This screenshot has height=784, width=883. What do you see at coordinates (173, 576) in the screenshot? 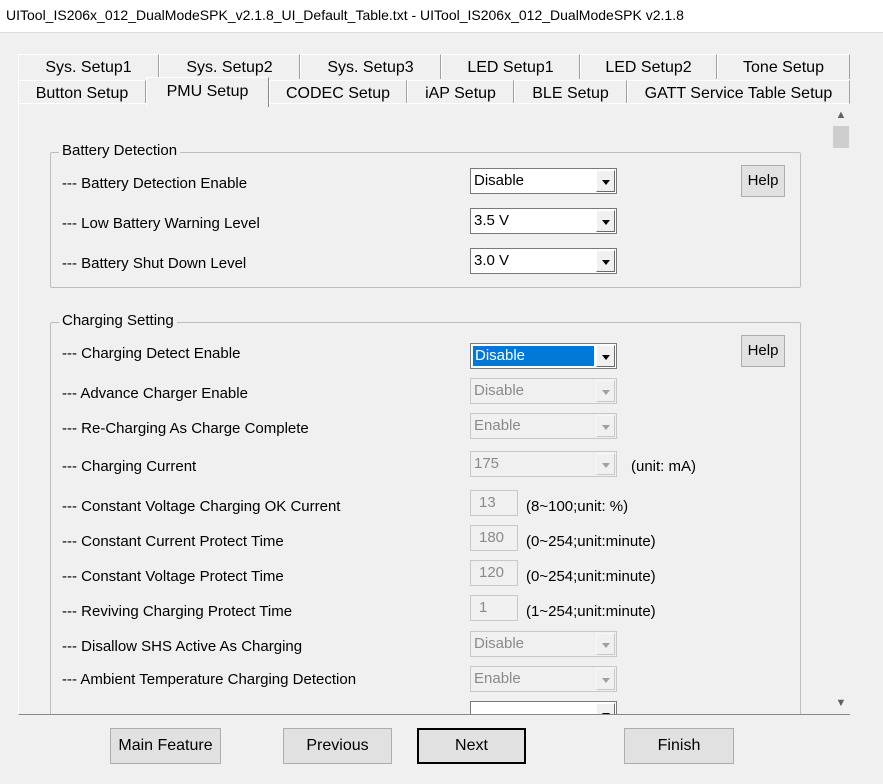
I see `cv-protect-time-label: --- Constant Voltage Protect Time` at bounding box center [173, 576].